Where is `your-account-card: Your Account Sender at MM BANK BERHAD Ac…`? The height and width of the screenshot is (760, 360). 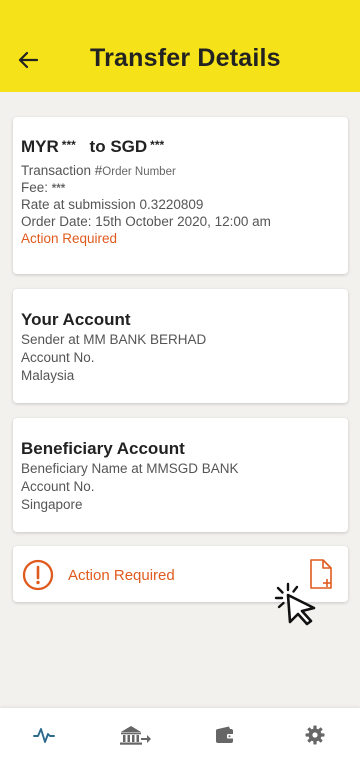
your-account-card: Your Account Sender at MM BANK BERHAD Ac… is located at coordinates (180, 346).